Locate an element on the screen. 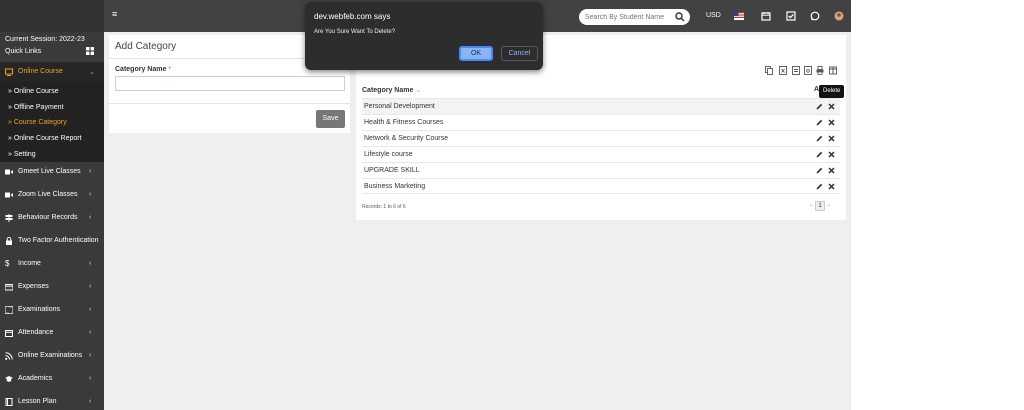  copy-icon is located at coordinates (769, 70).